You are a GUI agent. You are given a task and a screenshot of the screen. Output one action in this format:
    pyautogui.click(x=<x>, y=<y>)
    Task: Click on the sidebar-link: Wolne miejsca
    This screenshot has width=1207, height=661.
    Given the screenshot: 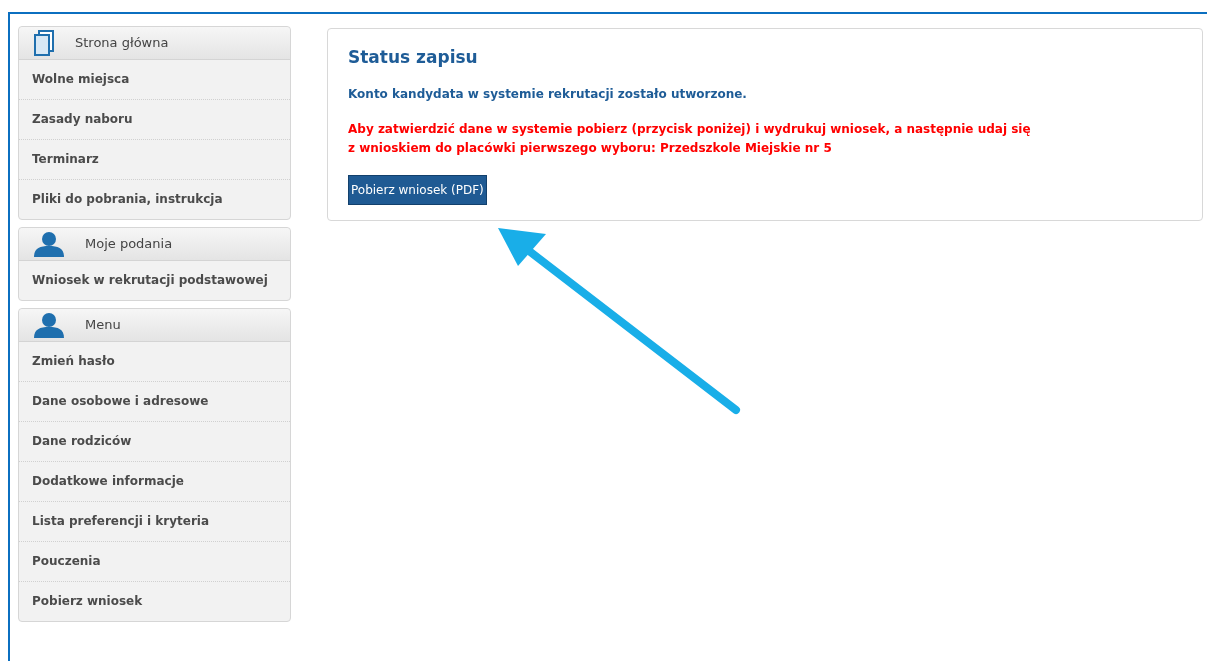 What is the action you would take?
    pyautogui.click(x=154, y=80)
    